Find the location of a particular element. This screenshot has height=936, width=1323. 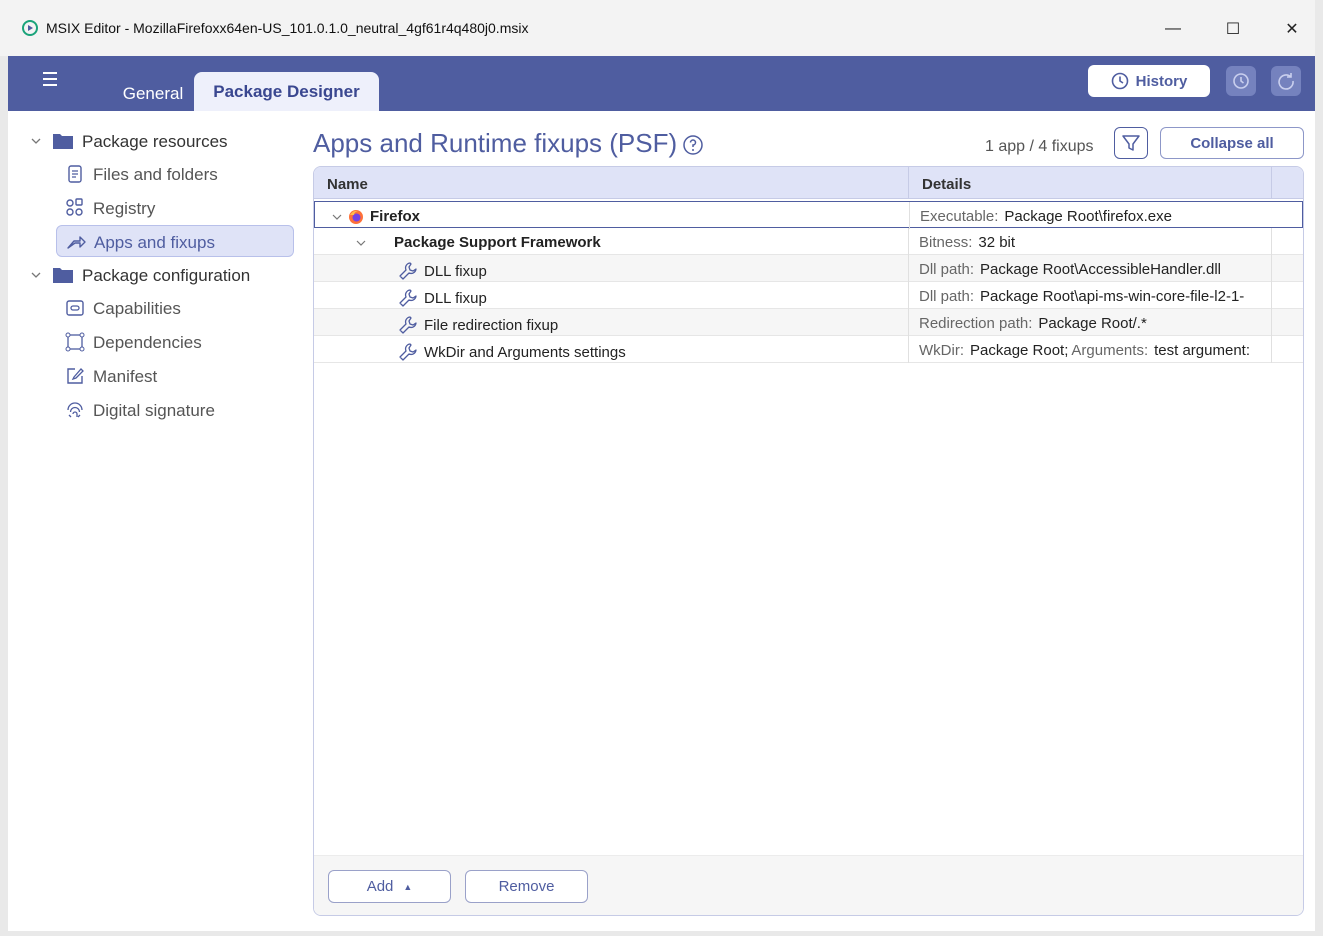

add-button: Add ▲ is located at coordinates (389, 886).